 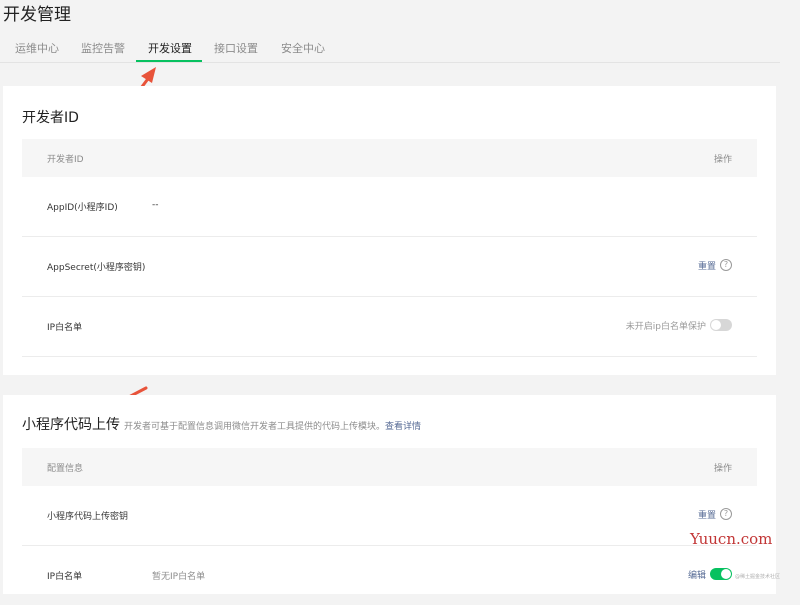 I want to click on upload-ip-whitelist-toggle, so click(x=721, y=574).